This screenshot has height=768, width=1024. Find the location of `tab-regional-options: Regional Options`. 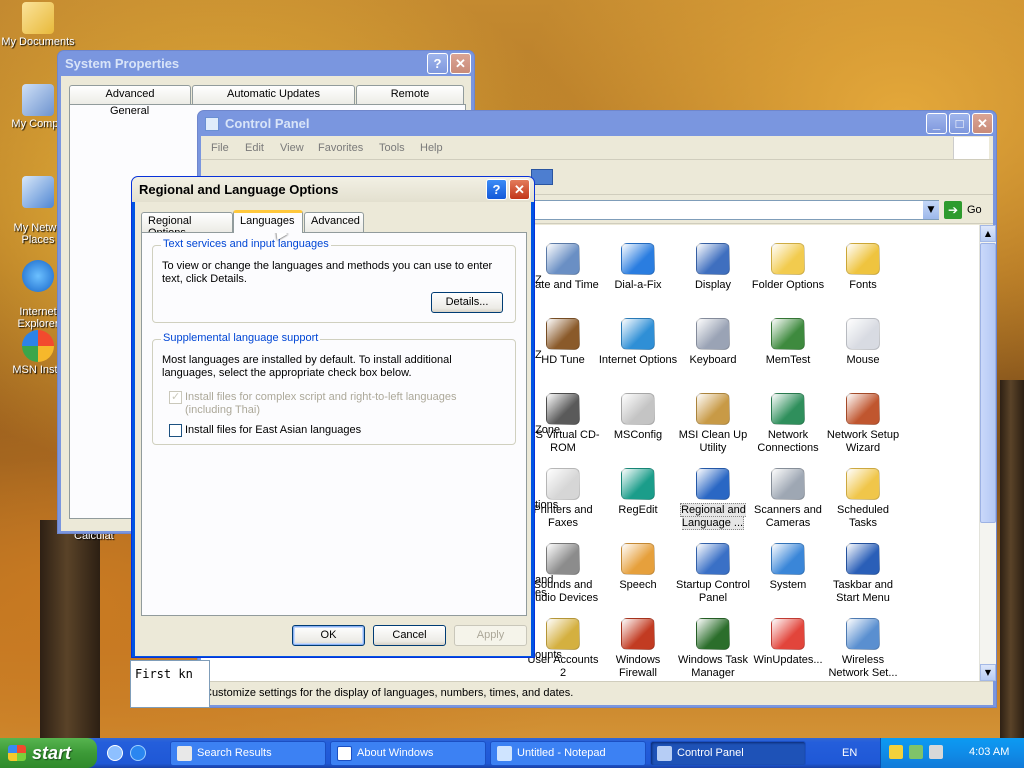

tab-regional-options: Regional Options is located at coordinates (187, 225).